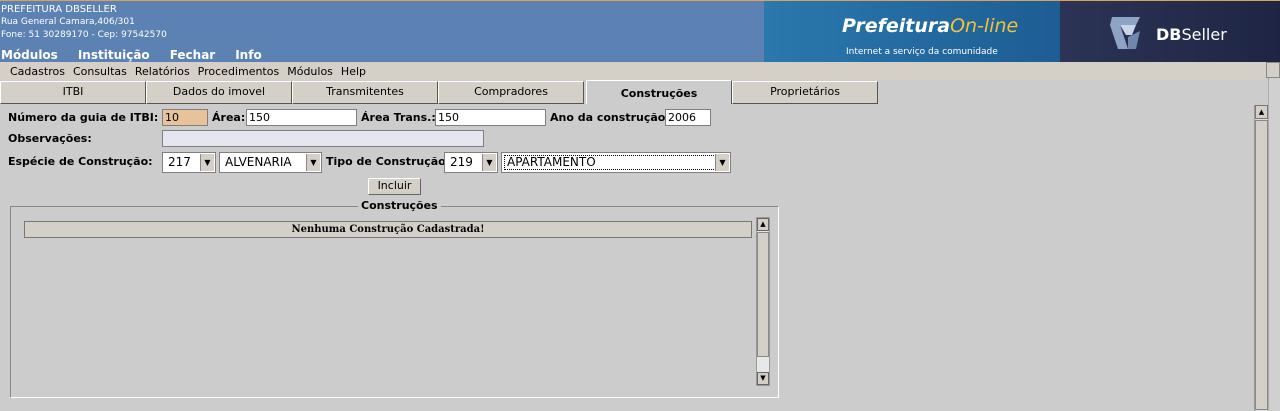 The image size is (1280, 411). I want to click on prefeitura-online-logo: PrefeituraOn-line, so click(930, 26).